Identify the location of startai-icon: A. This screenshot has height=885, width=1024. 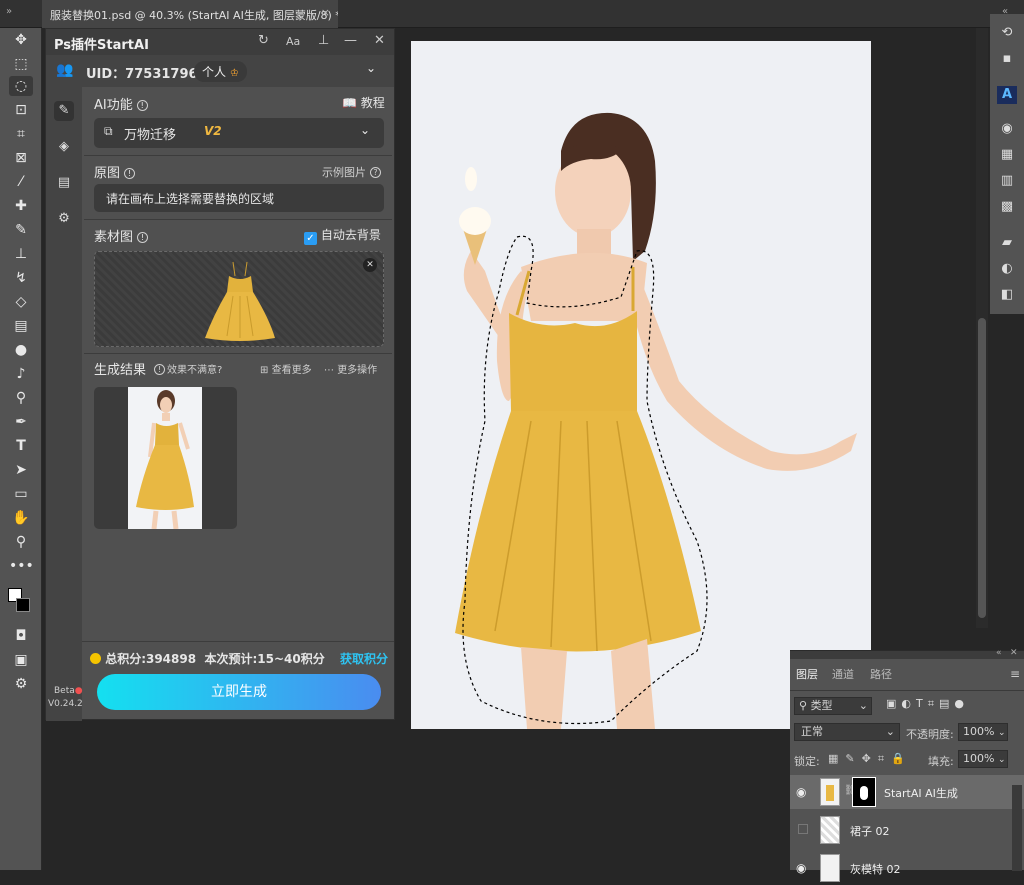
(1007, 95).